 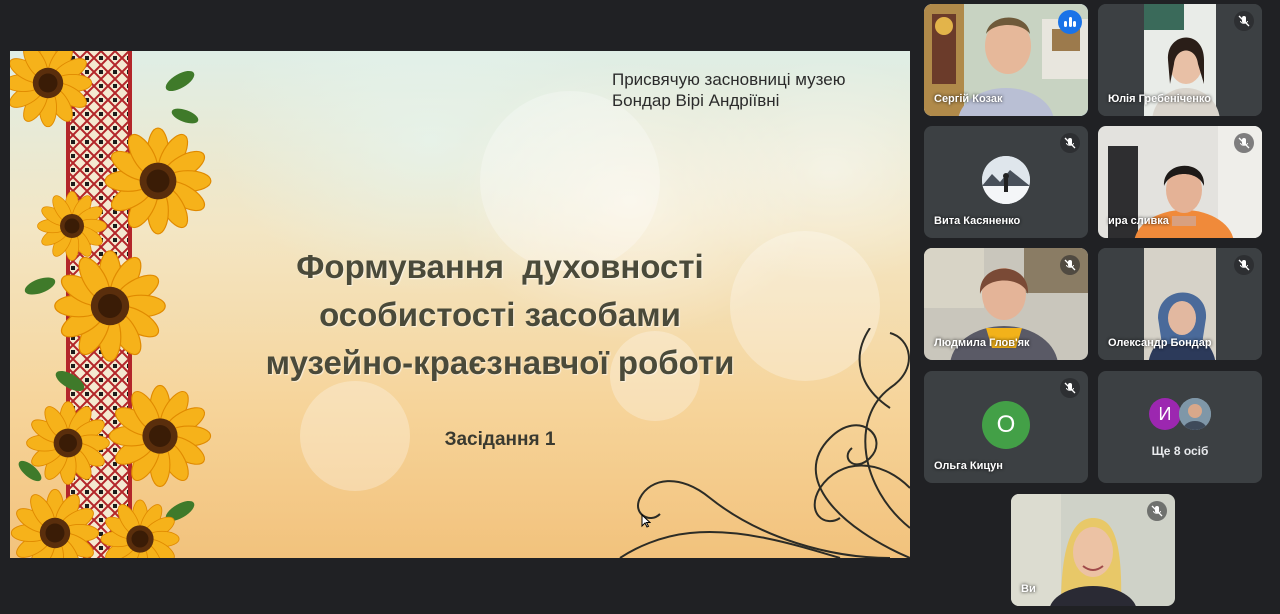 What do you see at coordinates (696, 100) in the screenshot?
I see `dedication-line: Бондар Вірі Андріївні` at bounding box center [696, 100].